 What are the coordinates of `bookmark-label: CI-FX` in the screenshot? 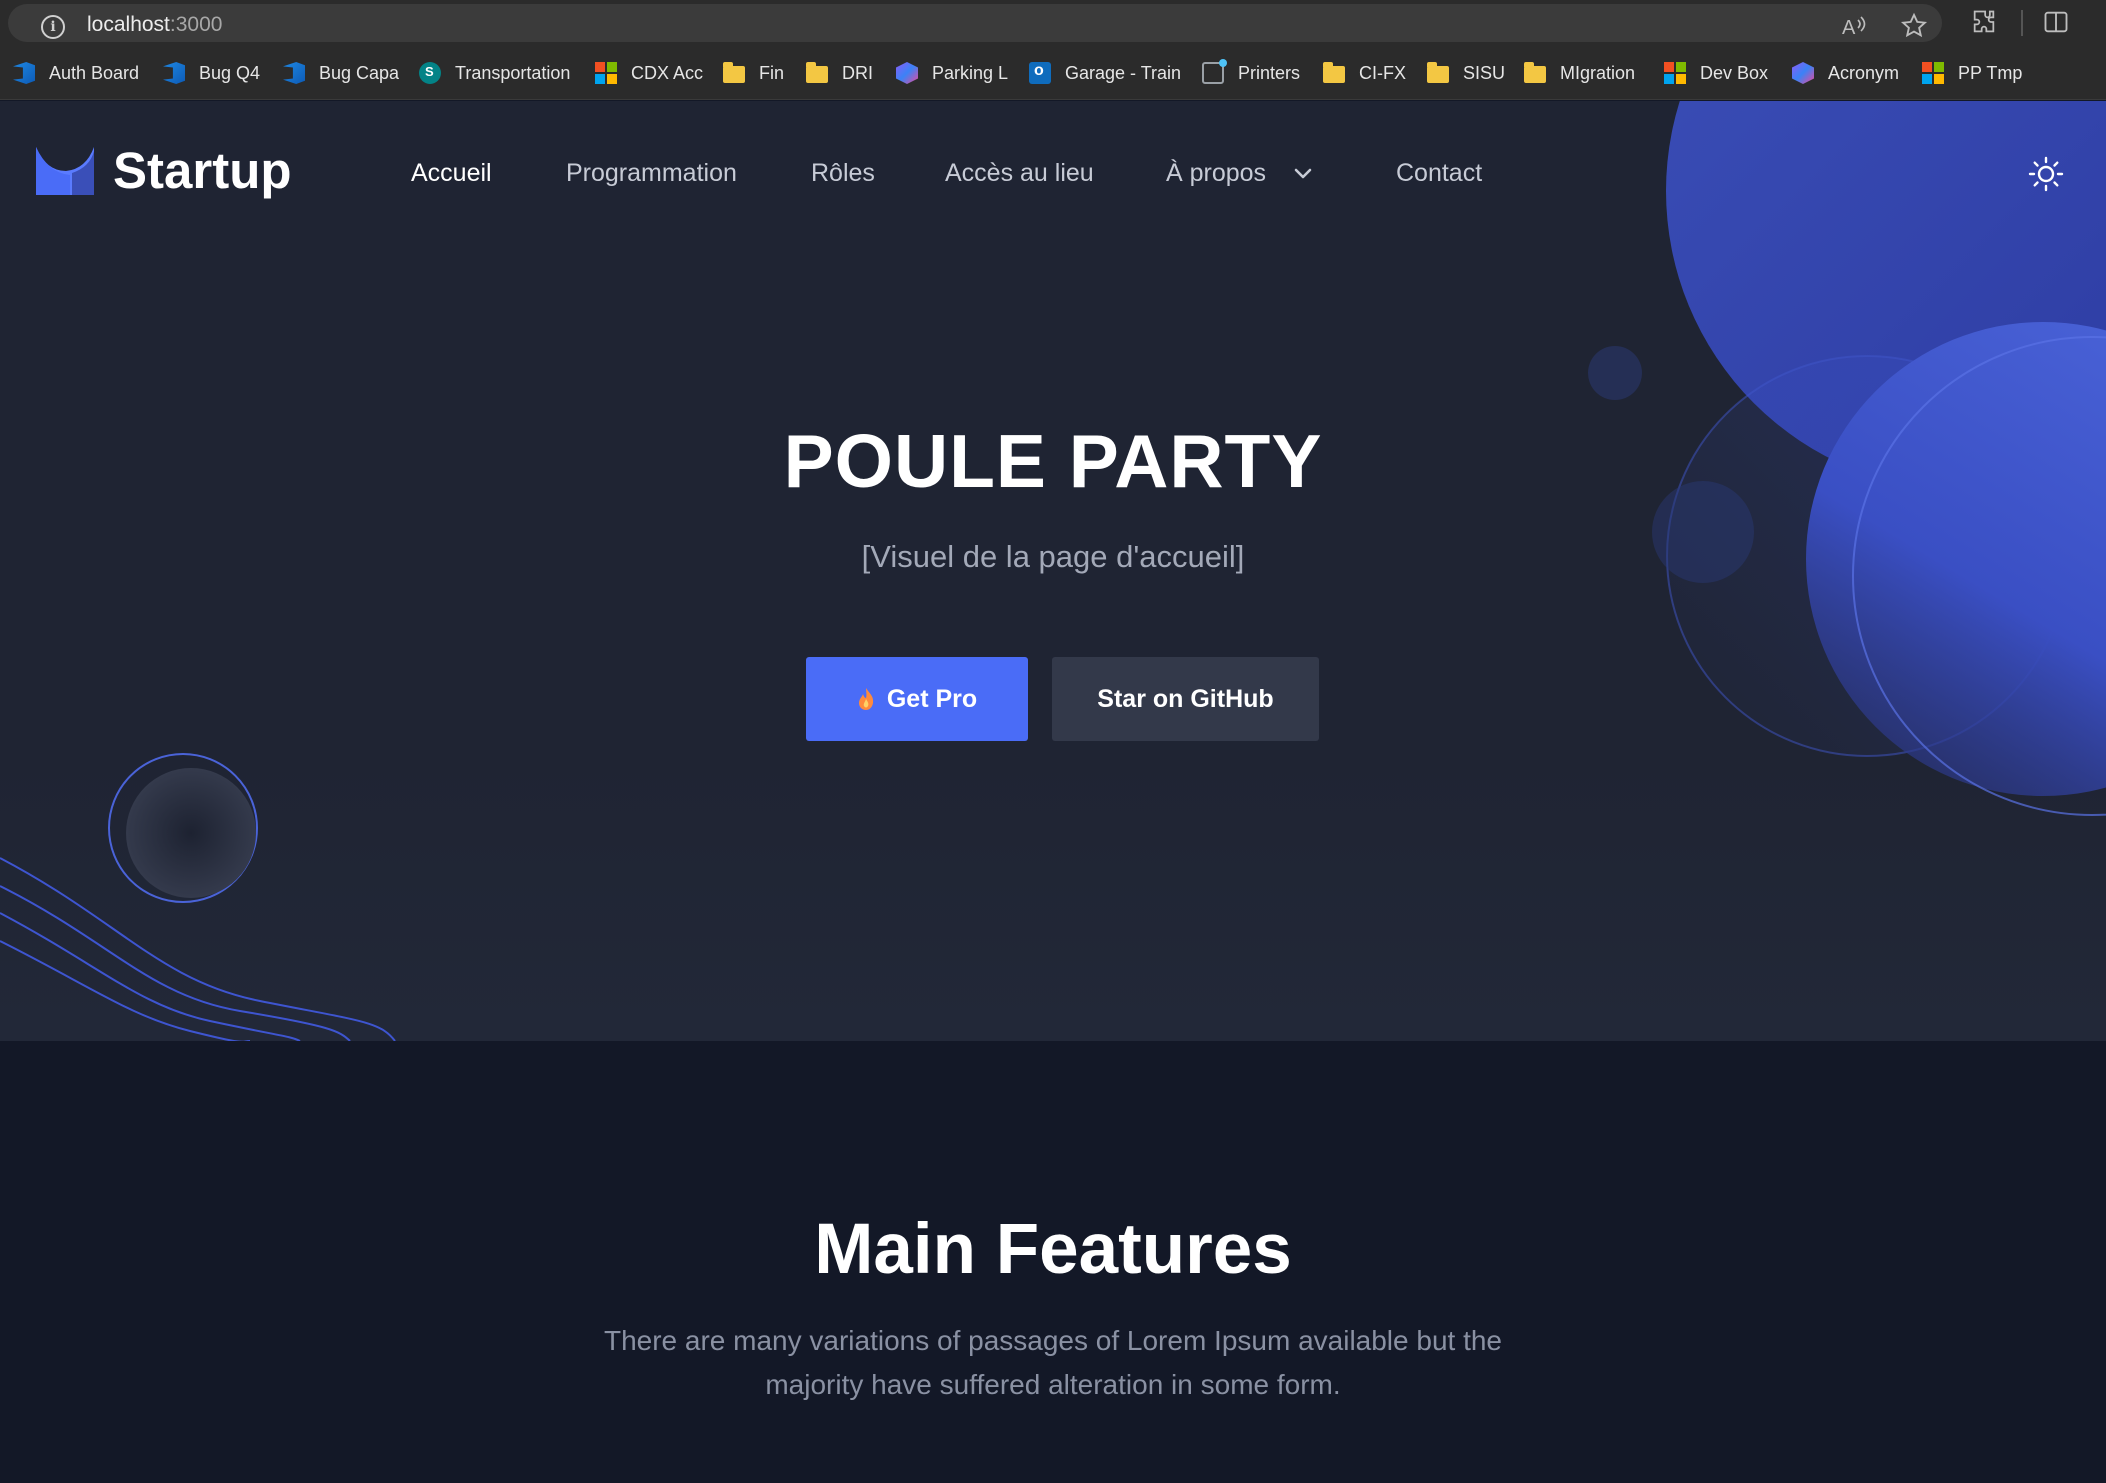 It's located at (1382, 72).